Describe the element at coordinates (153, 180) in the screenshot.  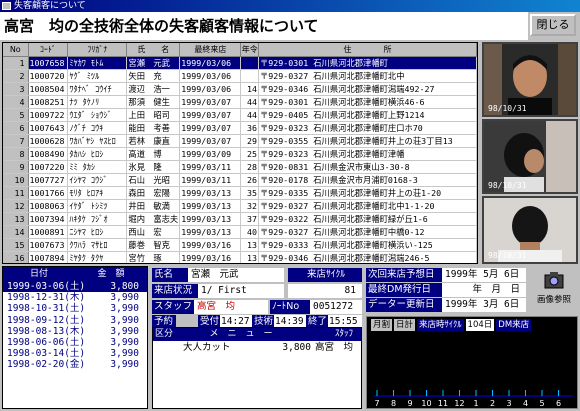
I see `table-cell: 石山 光昭` at that location.